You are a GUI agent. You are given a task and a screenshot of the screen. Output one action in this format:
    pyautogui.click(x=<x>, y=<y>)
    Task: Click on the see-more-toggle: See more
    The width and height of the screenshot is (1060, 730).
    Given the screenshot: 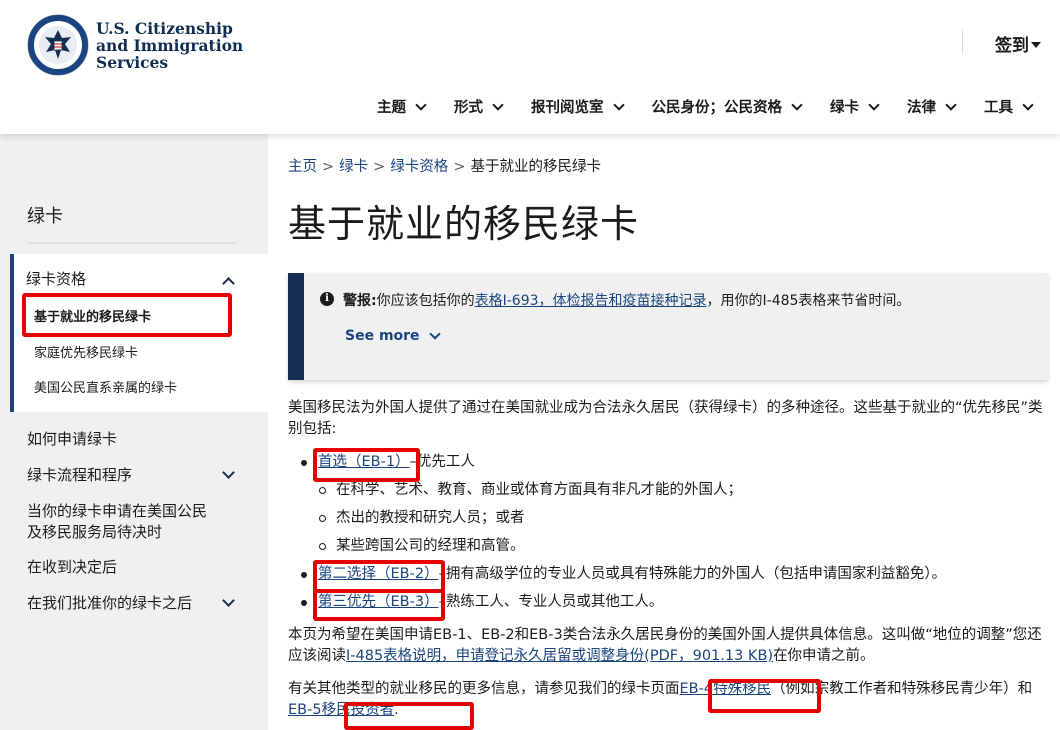 What is the action you would take?
    pyautogui.click(x=393, y=336)
    